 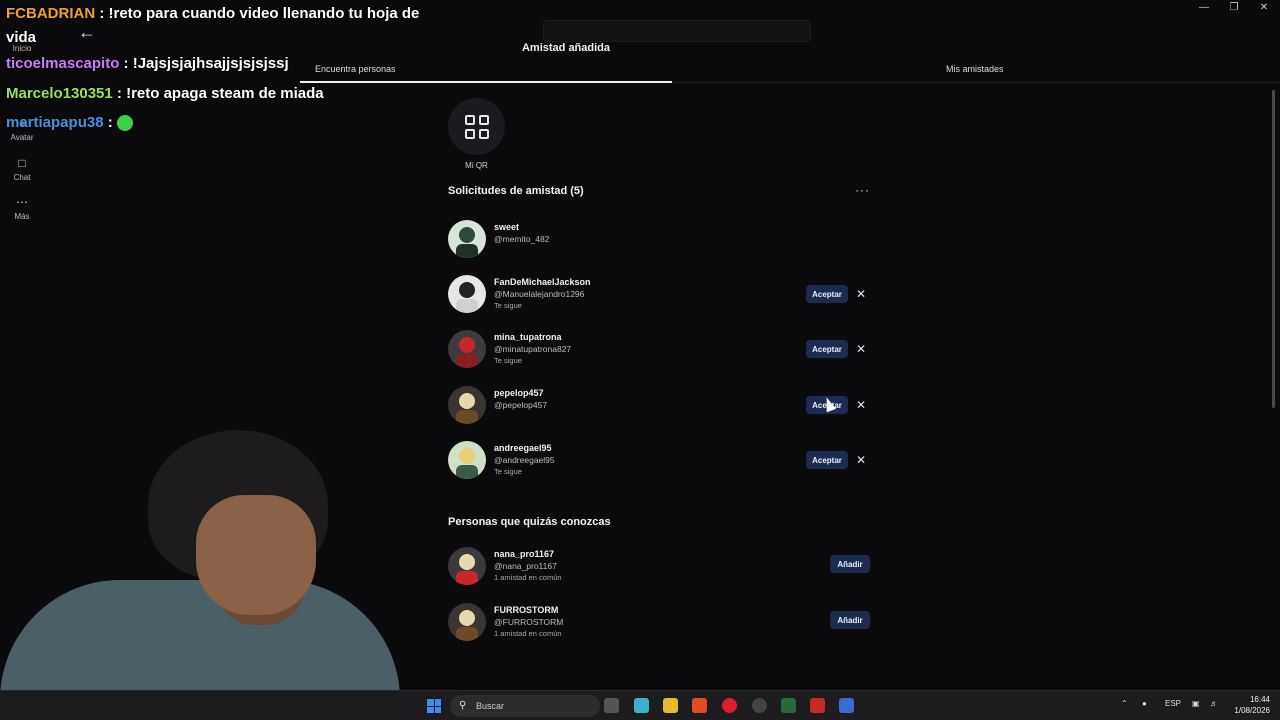 I want to click on system-clock: 16:44 1/08/2026, so click(x=1252, y=705).